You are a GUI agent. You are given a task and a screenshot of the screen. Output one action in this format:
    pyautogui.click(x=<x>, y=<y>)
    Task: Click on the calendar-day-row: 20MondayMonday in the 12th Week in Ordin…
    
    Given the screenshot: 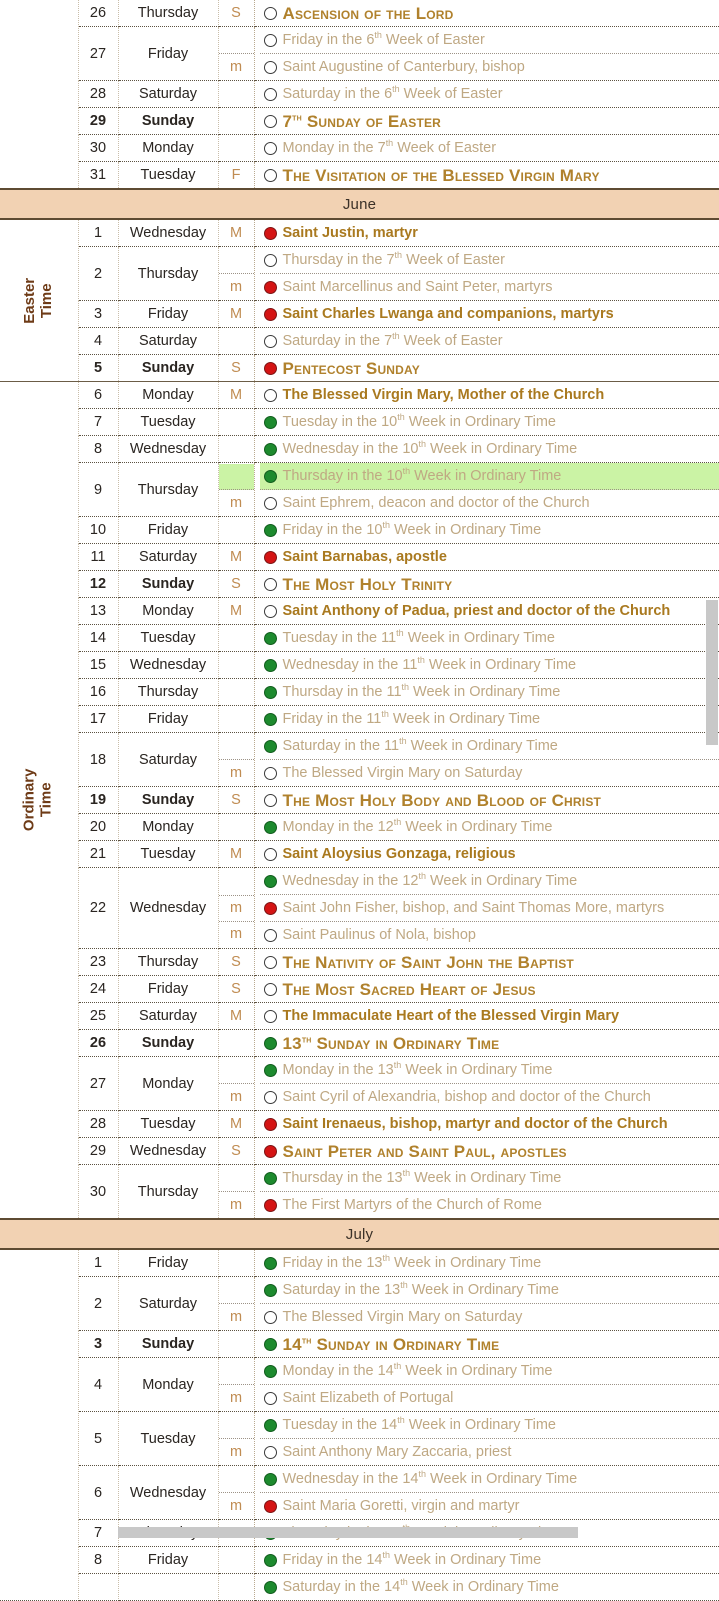 What is the action you would take?
    pyautogui.click(x=359, y=827)
    